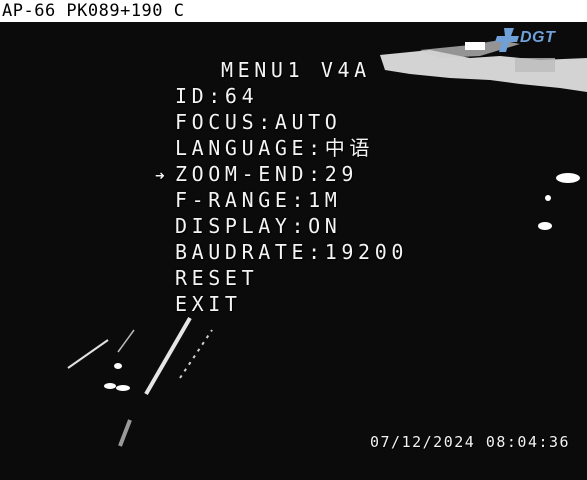 This screenshot has width=587, height=480. I want to click on logo-text: DGT, so click(538, 37).